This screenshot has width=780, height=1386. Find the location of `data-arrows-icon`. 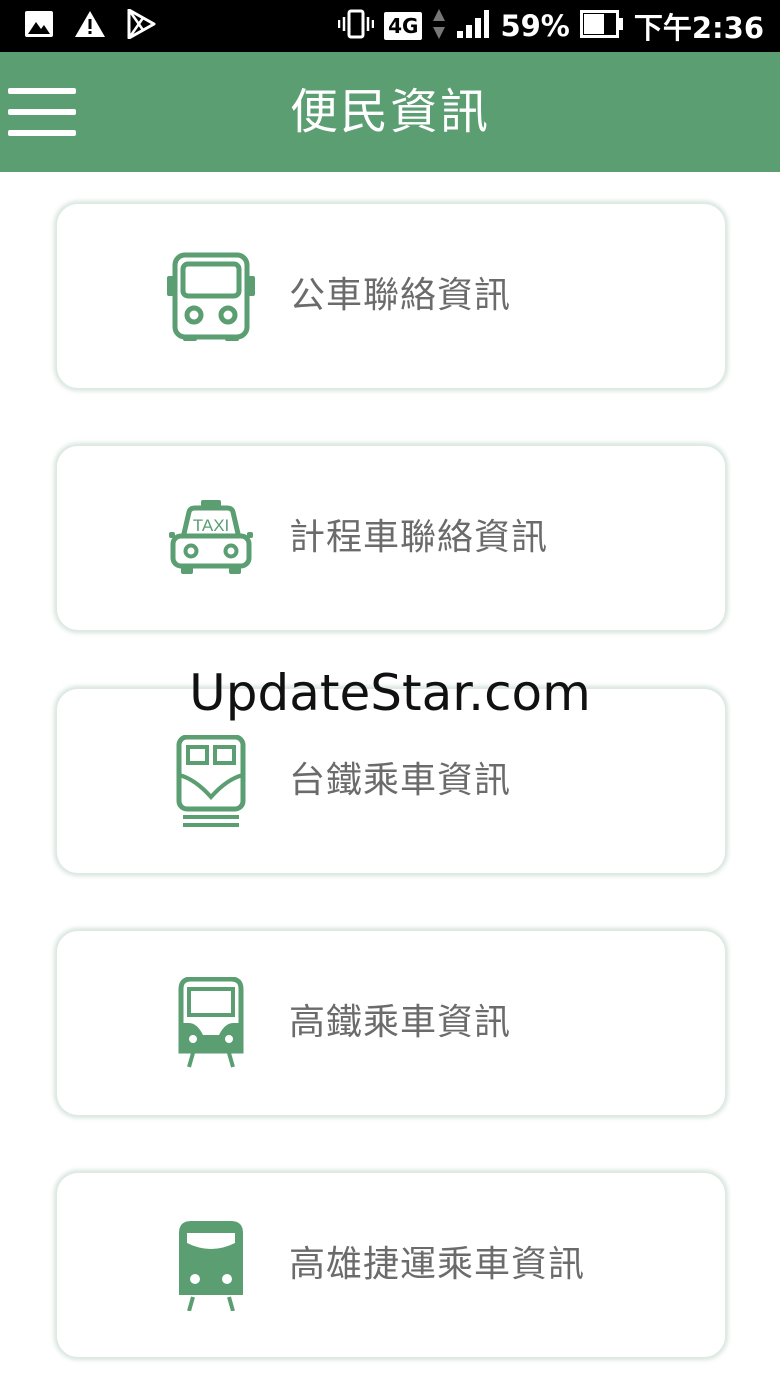

data-arrows-icon is located at coordinates (439, 26).